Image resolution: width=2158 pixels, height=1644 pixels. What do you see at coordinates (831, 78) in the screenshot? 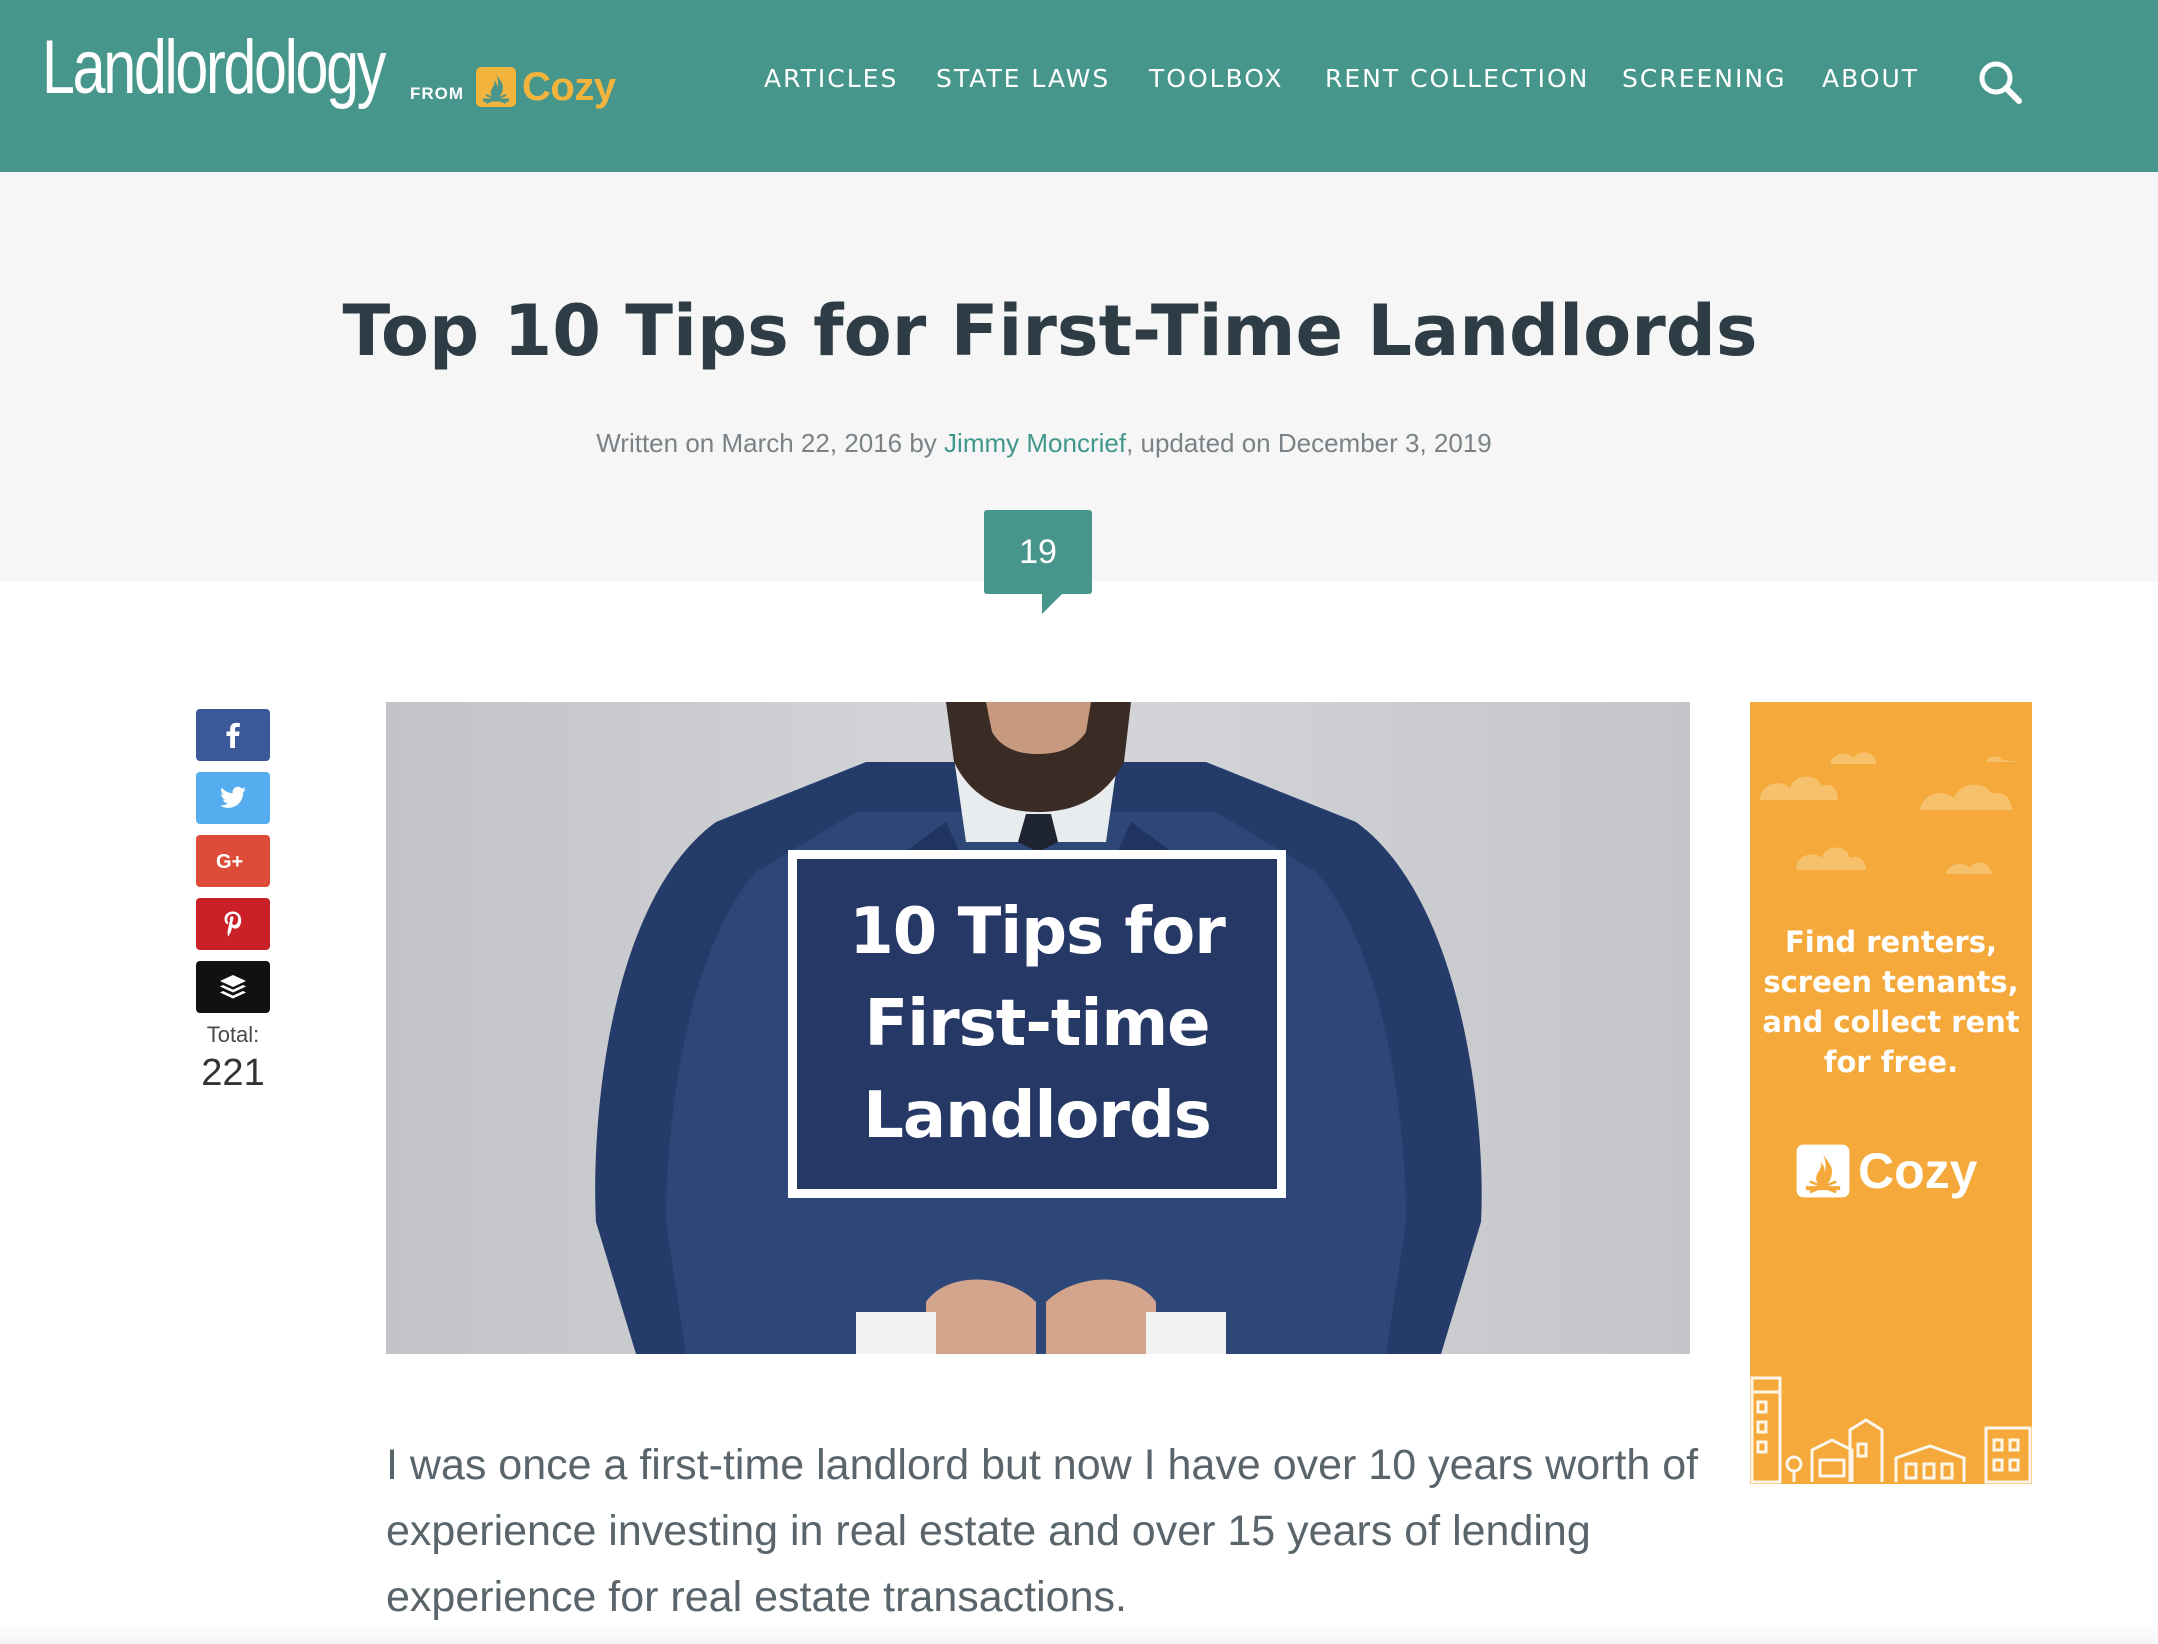
I see `nav-articles: ARTICLES` at bounding box center [831, 78].